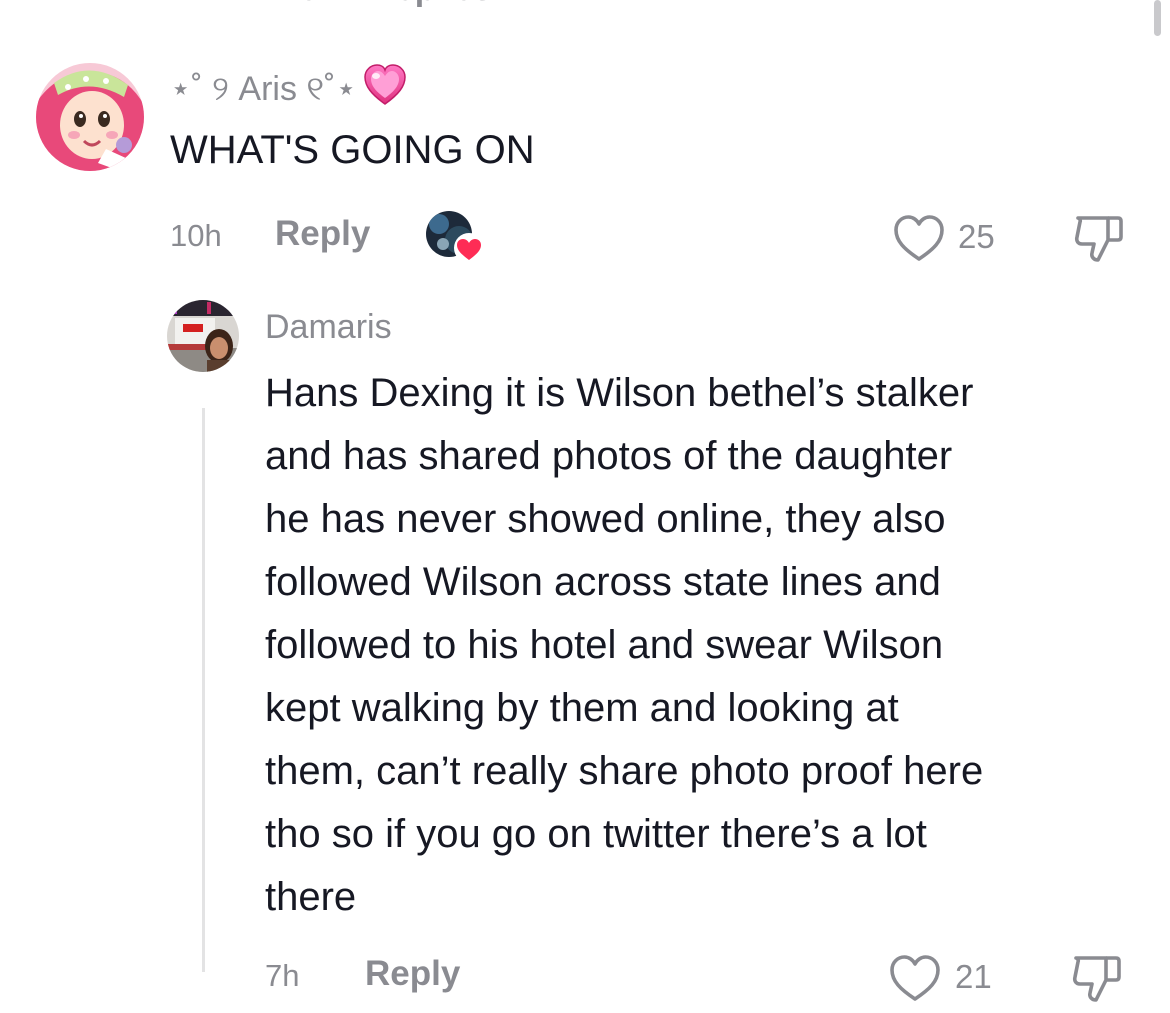 Image resolution: width=1170 pixels, height=1013 pixels. What do you see at coordinates (282, 975) in the screenshot?
I see `reply-timestamp: 7h` at bounding box center [282, 975].